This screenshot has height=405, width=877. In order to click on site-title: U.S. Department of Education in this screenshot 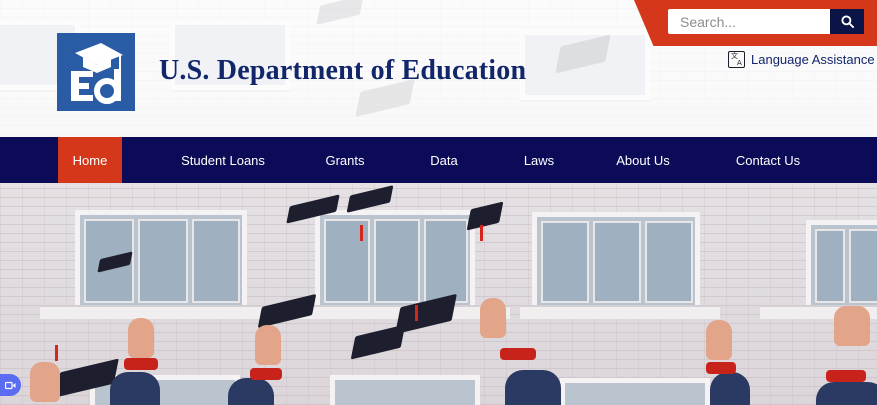, I will do `click(342, 71)`.